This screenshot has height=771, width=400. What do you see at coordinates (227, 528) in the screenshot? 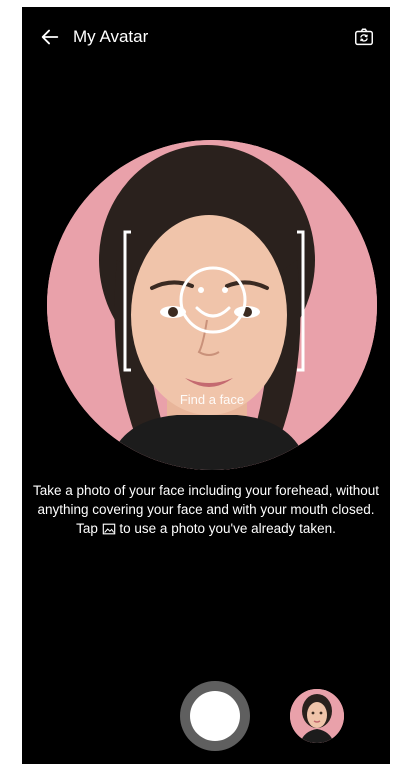
I see `instruction-suffix-label: to use a photo you've already taken.` at bounding box center [227, 528].